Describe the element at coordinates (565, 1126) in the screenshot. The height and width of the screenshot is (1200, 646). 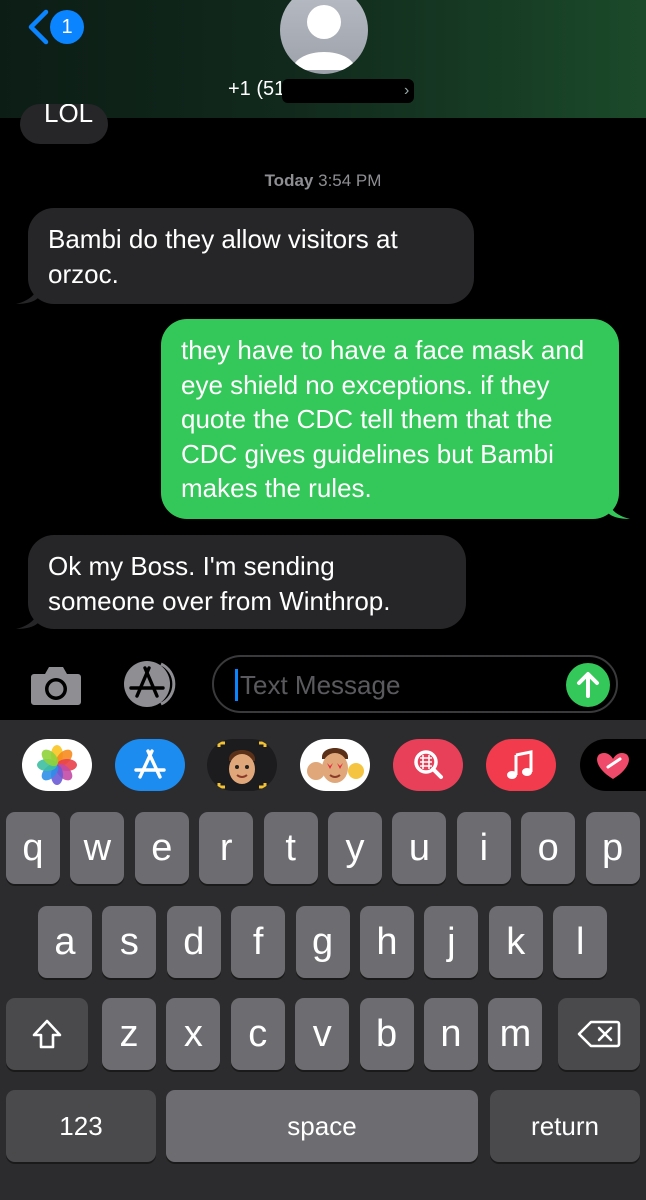
I see `return-key: return` at that location.